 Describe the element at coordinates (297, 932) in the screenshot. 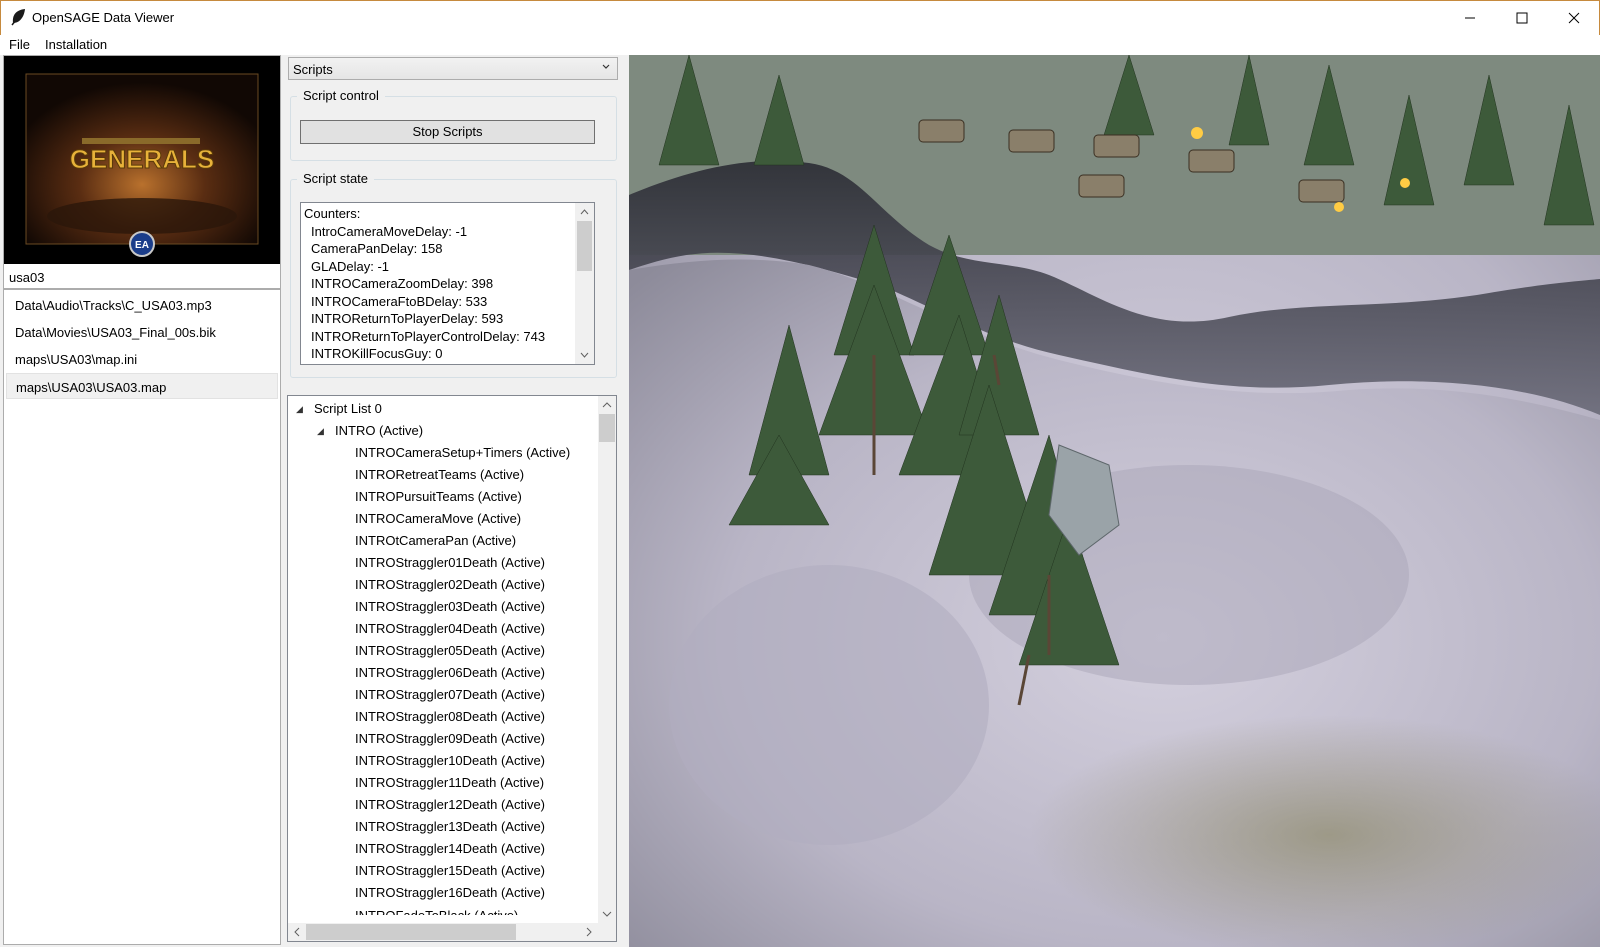

I see `scroll-left-icon` at that location.